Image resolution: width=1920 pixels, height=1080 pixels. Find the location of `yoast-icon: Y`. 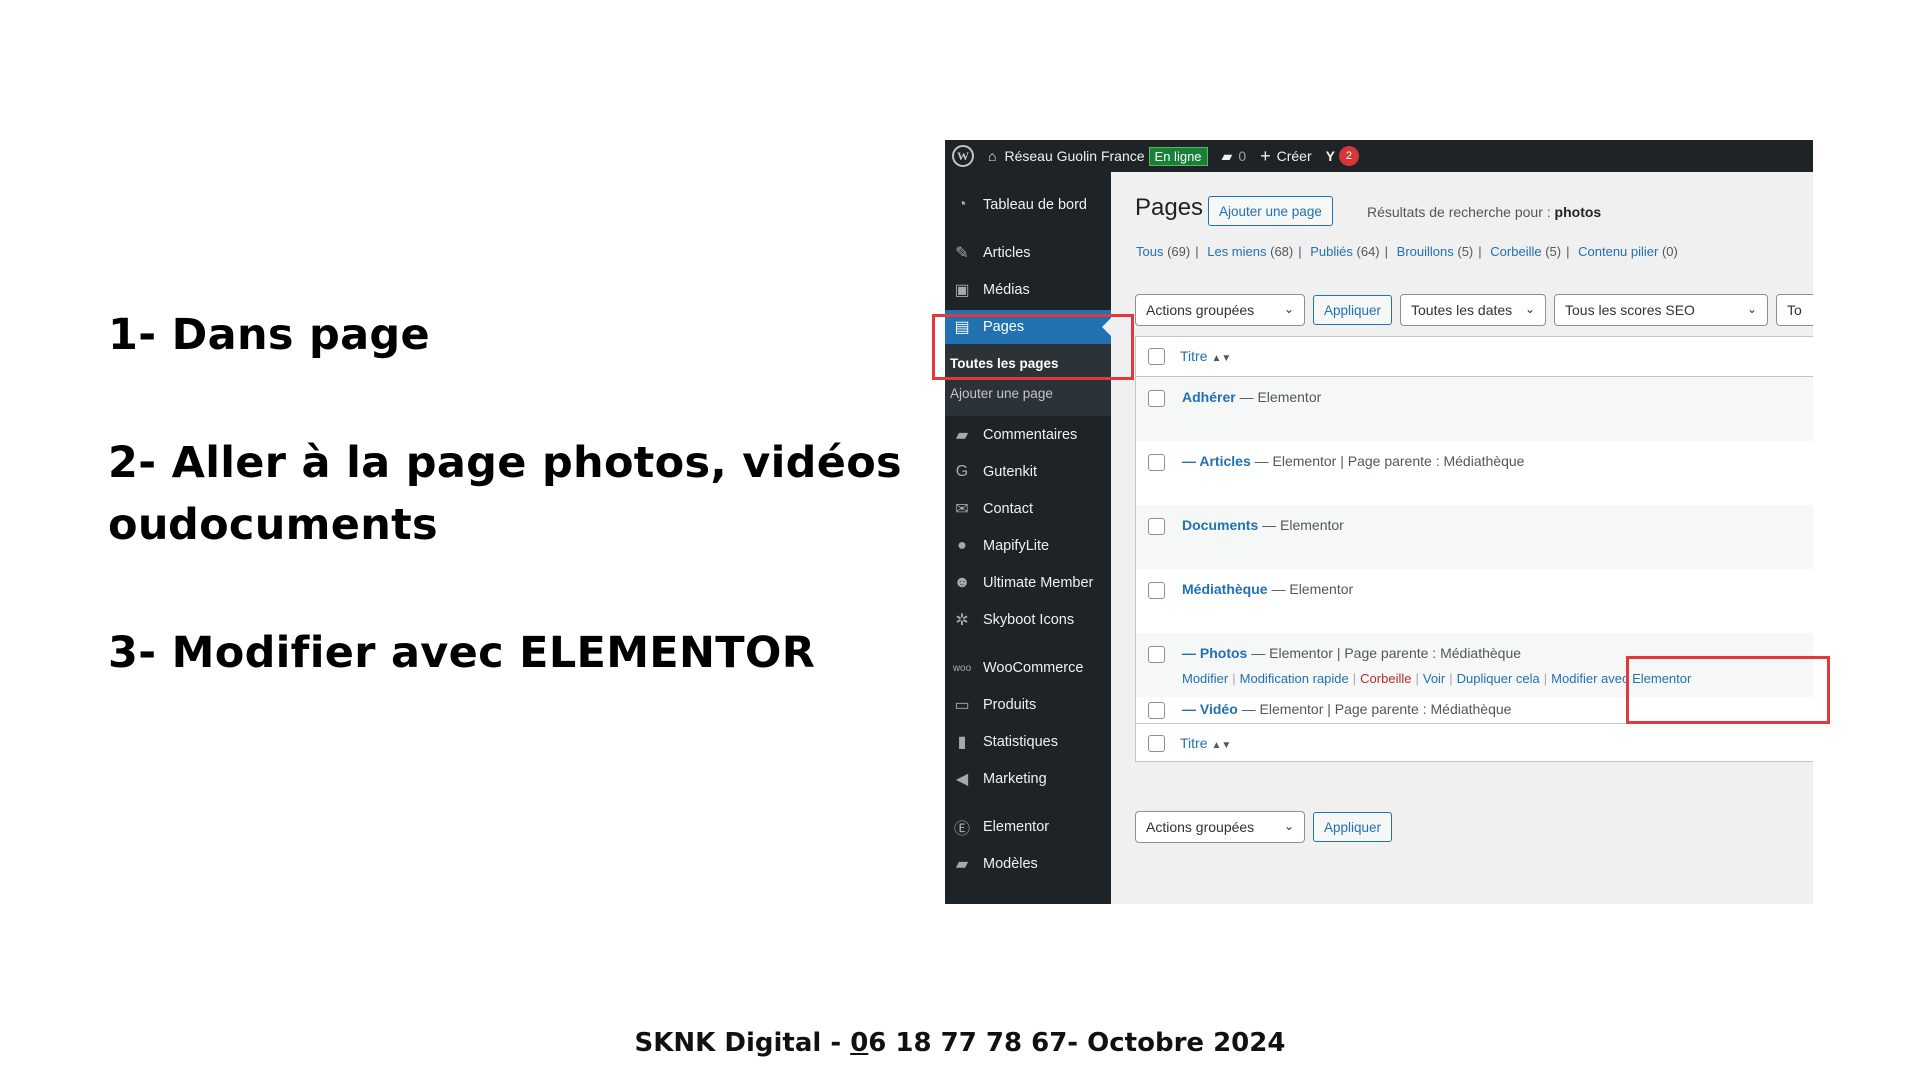

yoast-icon: Y is located at coordinates (1330, 156).